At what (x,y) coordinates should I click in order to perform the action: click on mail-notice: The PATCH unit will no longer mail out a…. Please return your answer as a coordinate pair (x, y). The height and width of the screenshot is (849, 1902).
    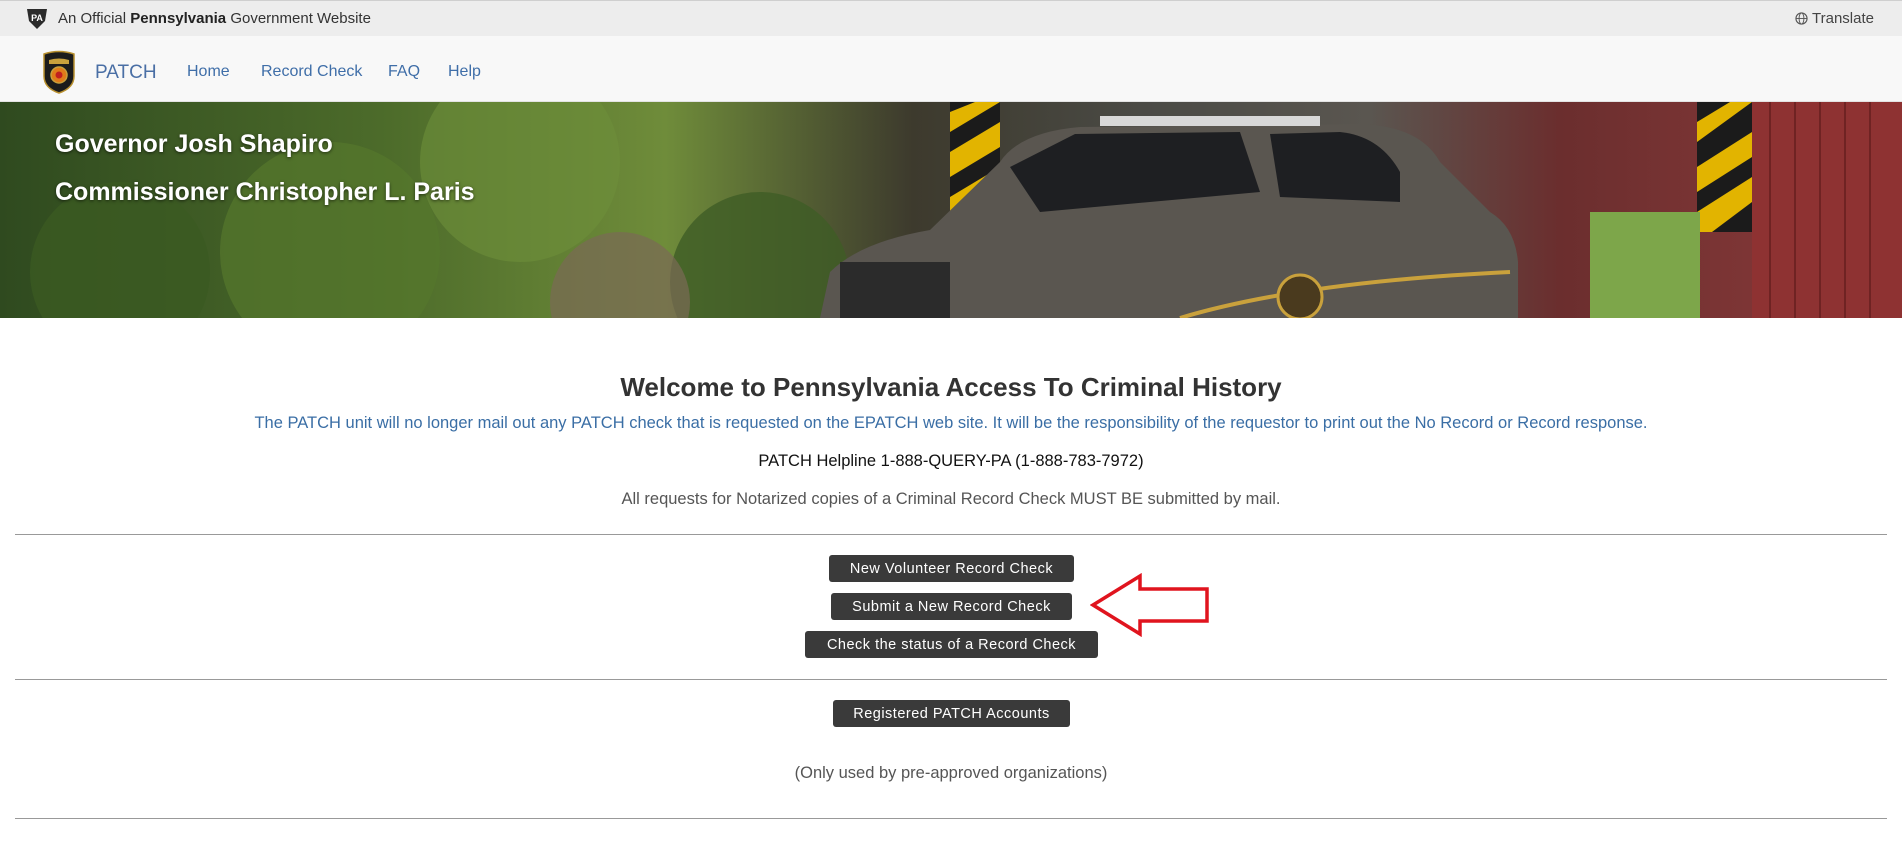
    Looking at the image, I should click on (951, 423).